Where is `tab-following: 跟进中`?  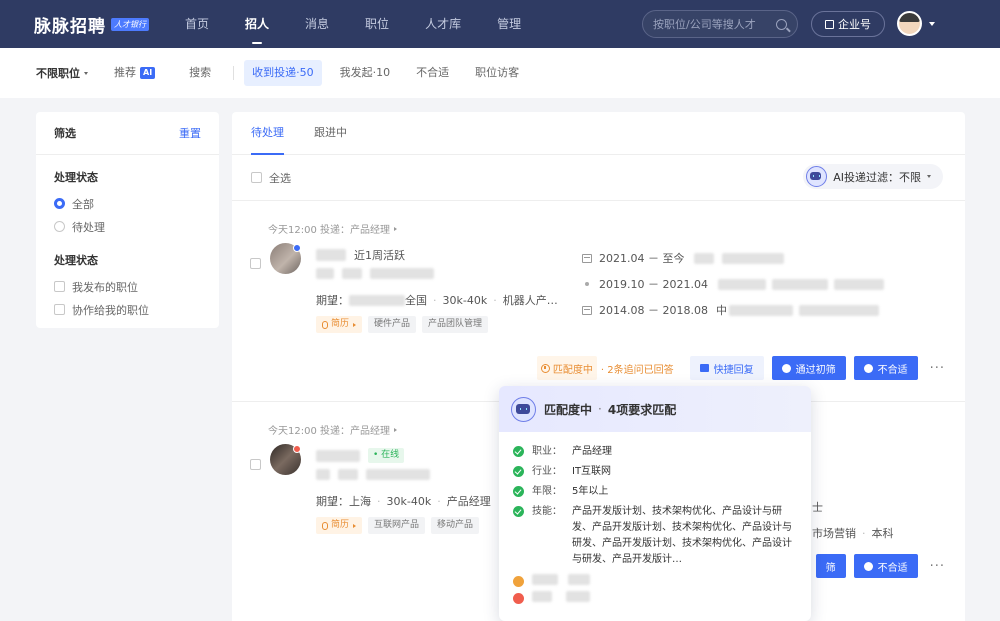 tab-following: 跟进中 is located at coordinates (330, 139).